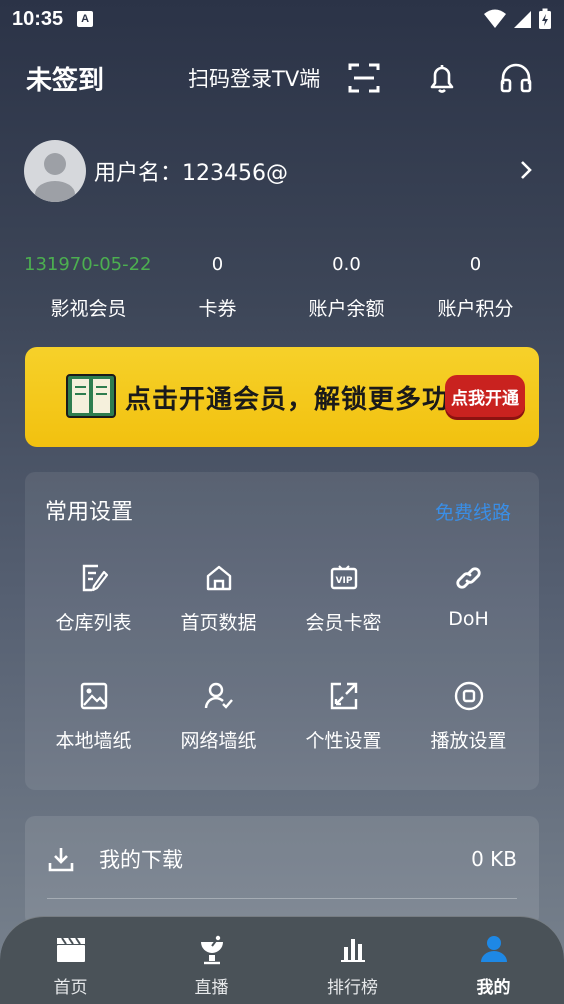 The image size is (564, 1004). Describe the element at coordinates (495, 18) in the screenshot. I see `wifi-icon` at that location.